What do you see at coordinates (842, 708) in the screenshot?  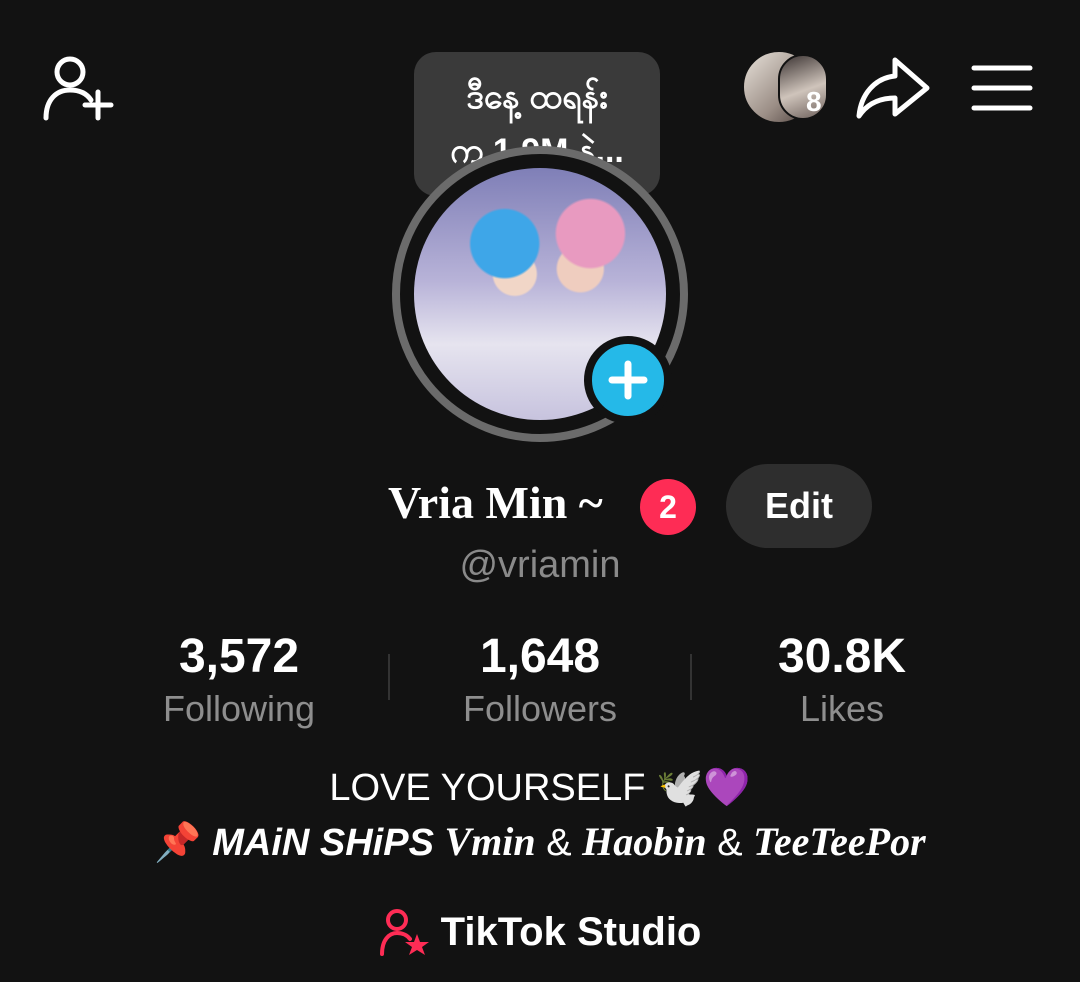 I see `stat-label: Likes` at bounding box center [842, 708].